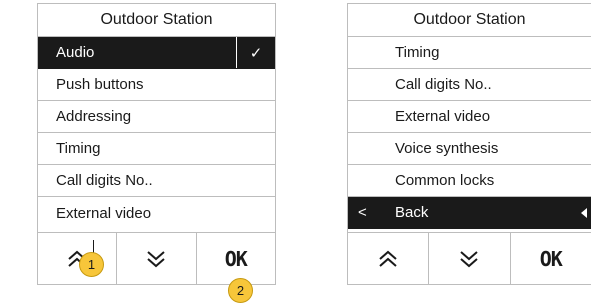  I want to click on marker-number: 2, so click(240, 290).